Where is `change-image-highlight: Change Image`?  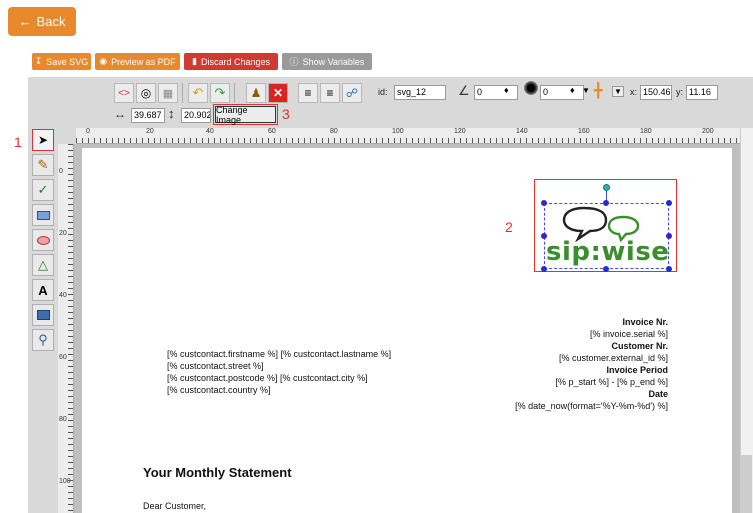
change-image-highlight: Change Image is located at coordinates (245, 114).